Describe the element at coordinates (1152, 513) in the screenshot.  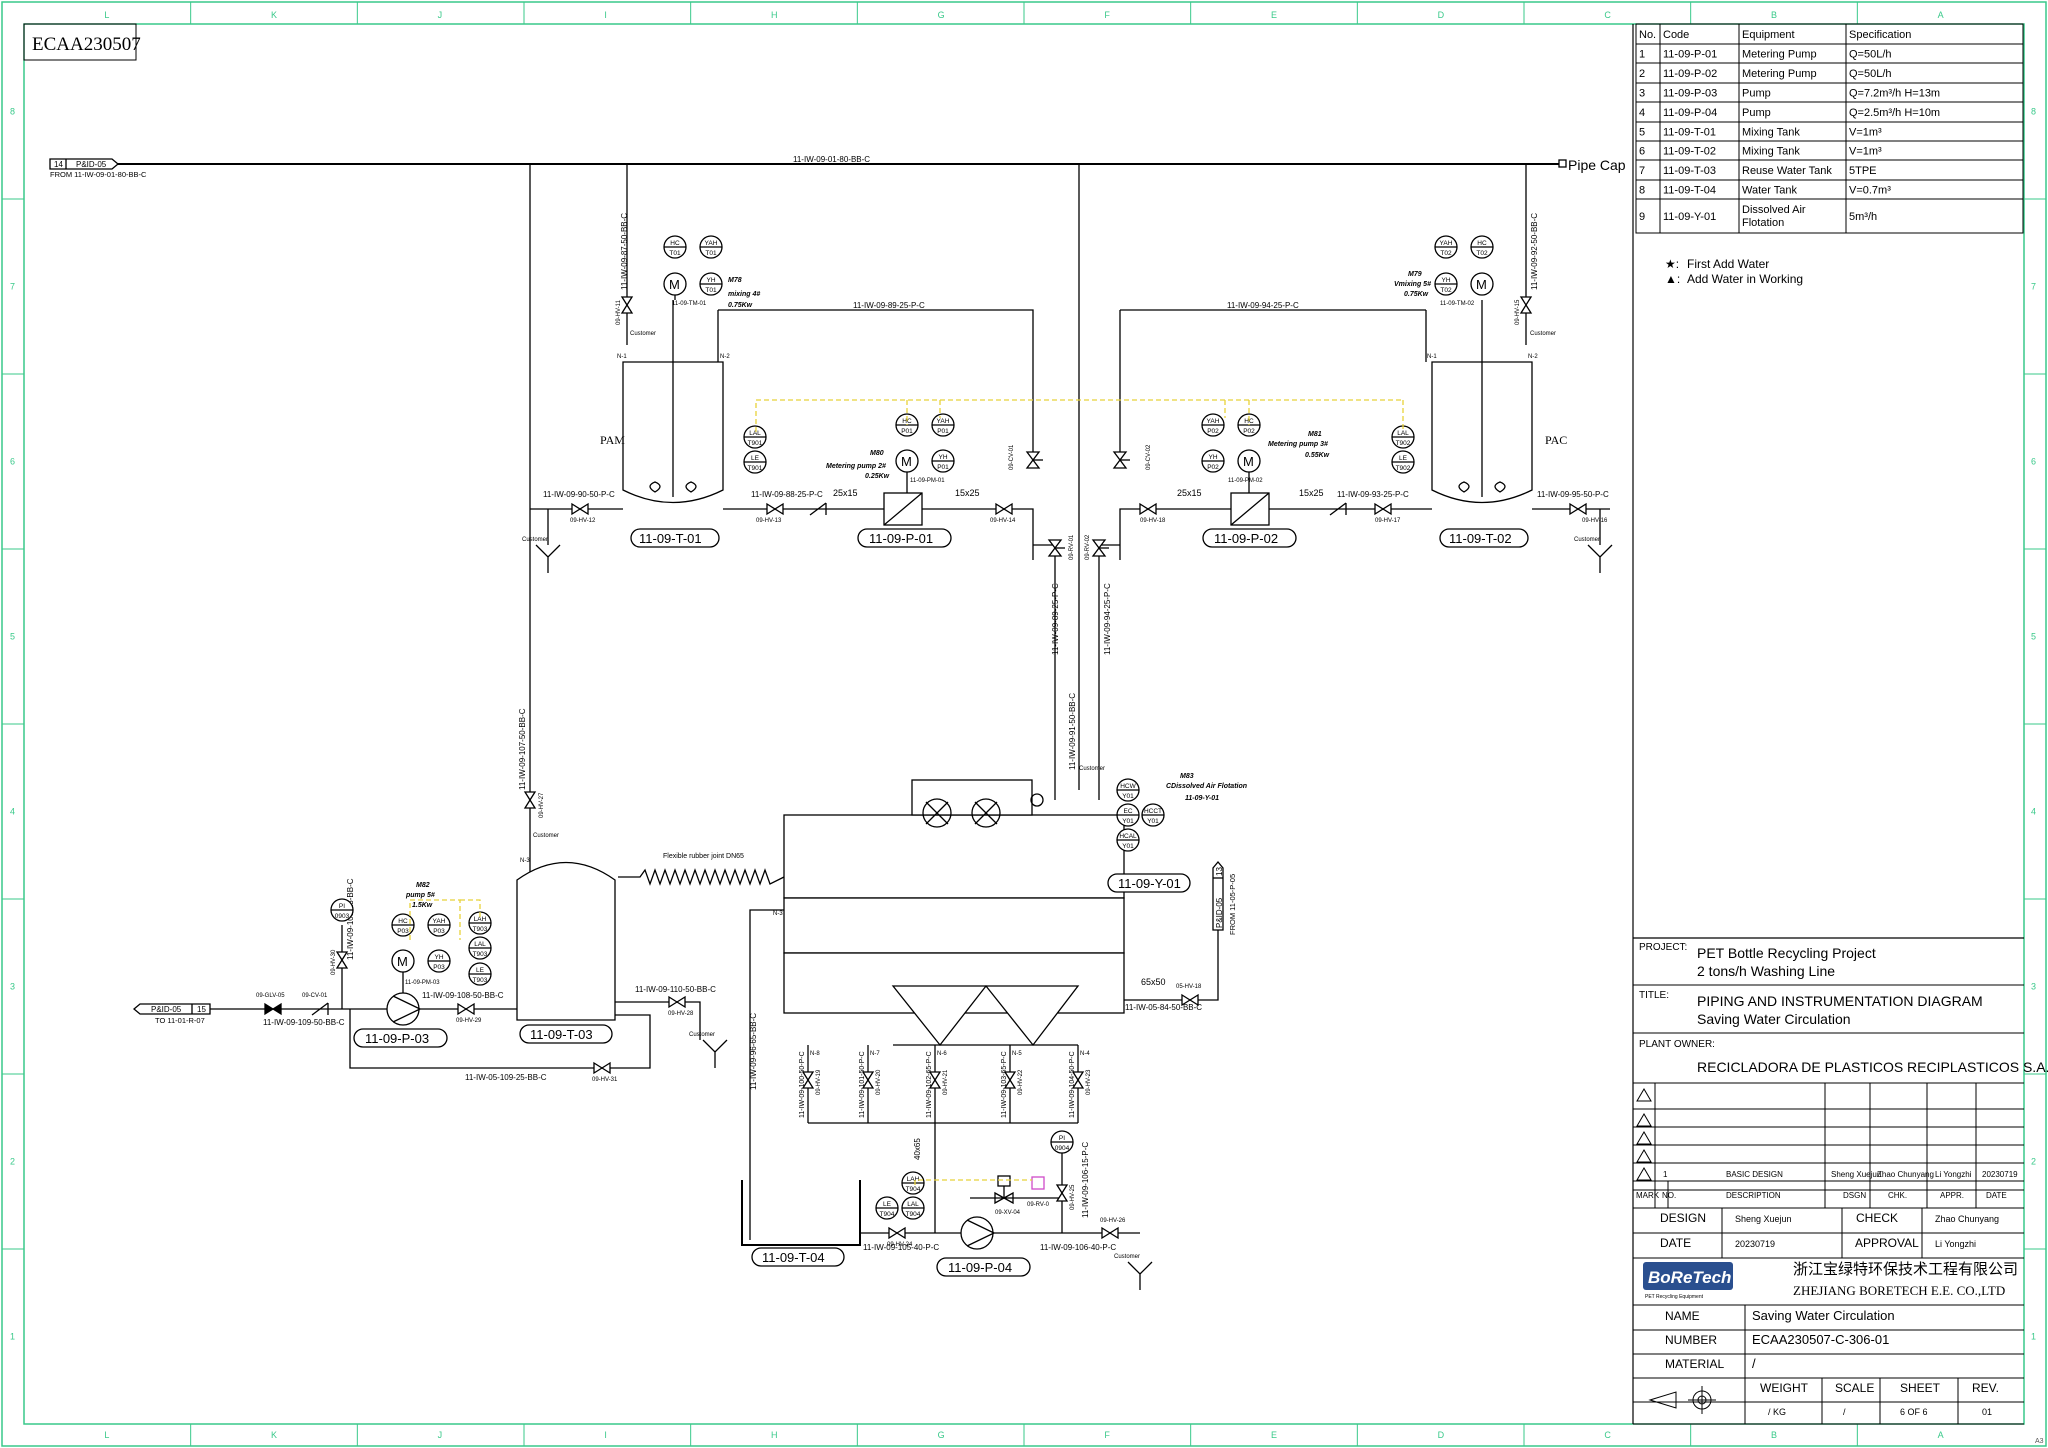
I see `valve-hv18: 09-HV-18` at that location.